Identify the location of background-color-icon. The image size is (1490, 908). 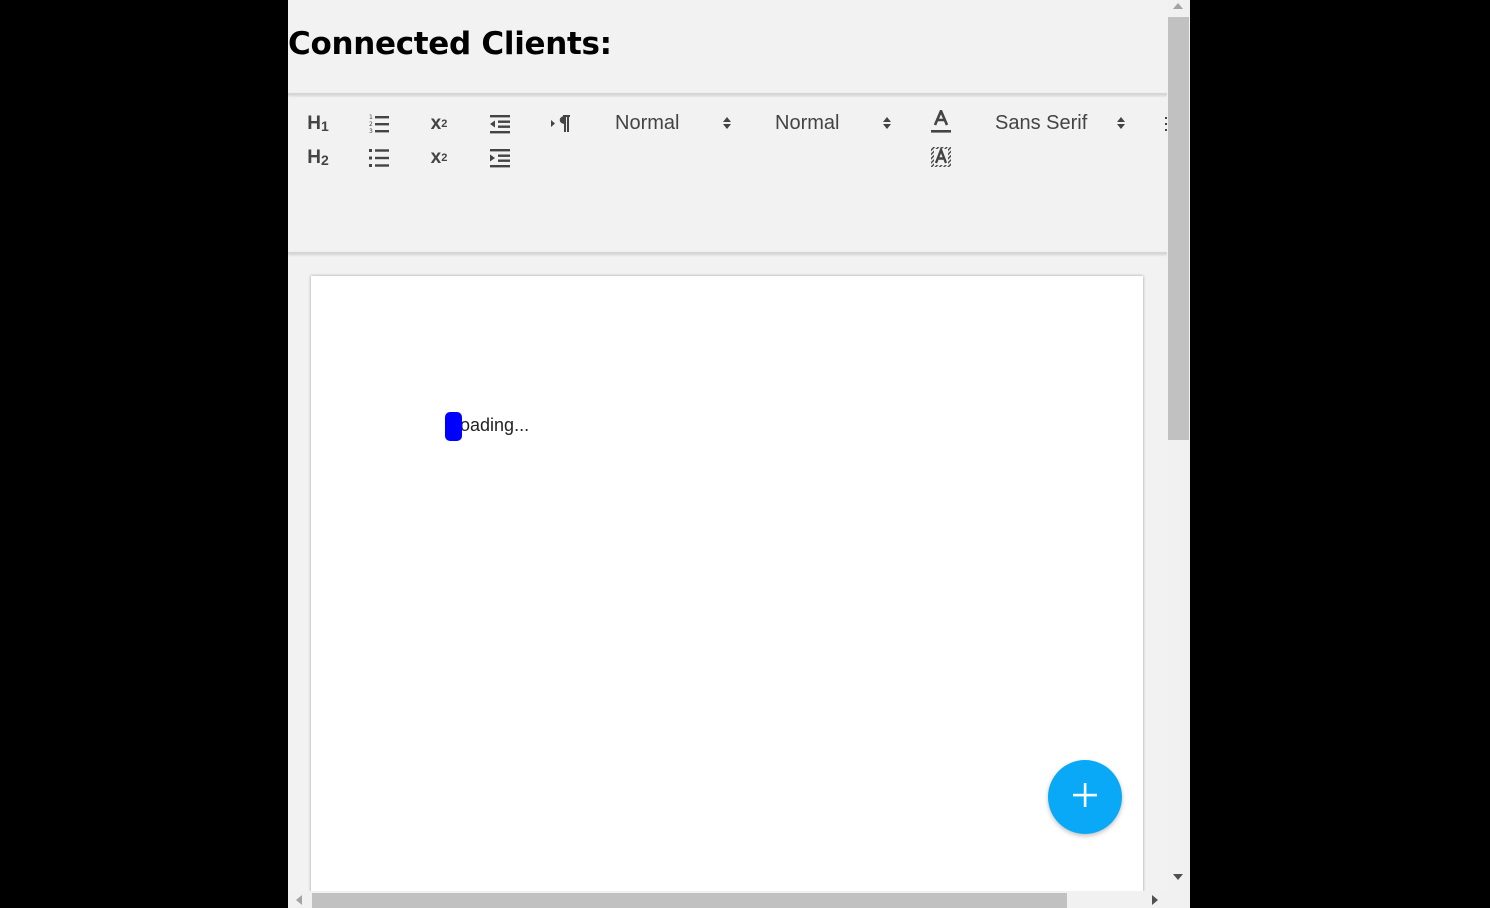
(941, 157).